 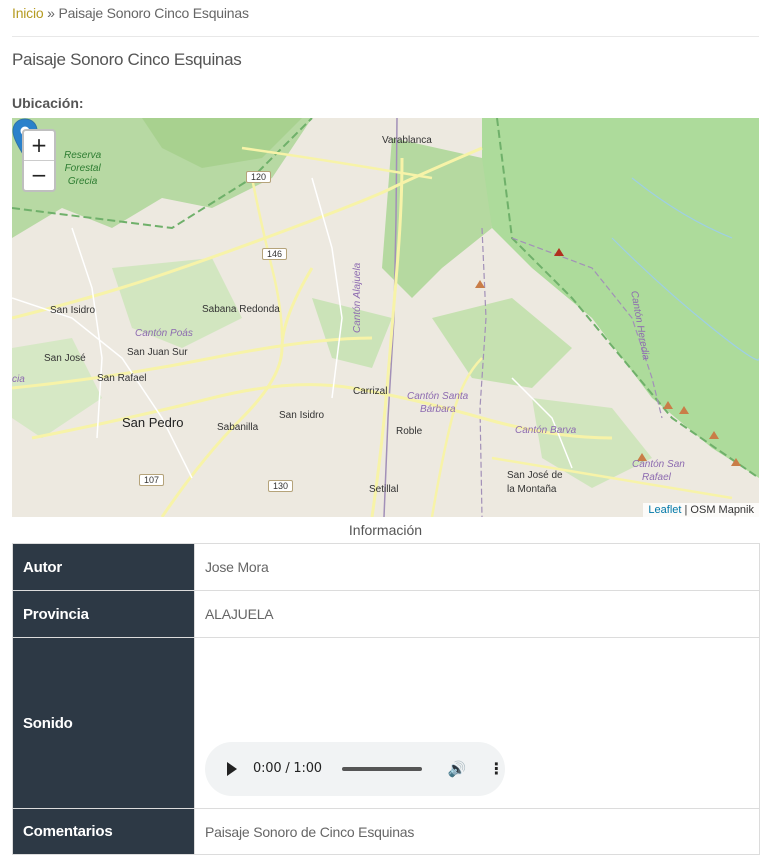 What do you see at coordinates (157, 352) in the screenshot?
I see `place-san-juan-sur: San Juan Sur` at bounding box center [157, 352].